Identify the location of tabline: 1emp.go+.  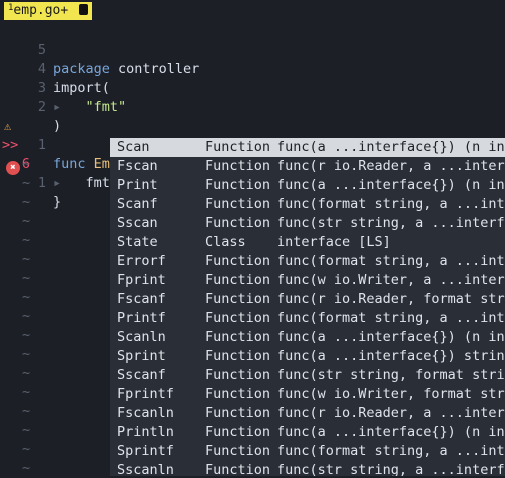
(252, 11).